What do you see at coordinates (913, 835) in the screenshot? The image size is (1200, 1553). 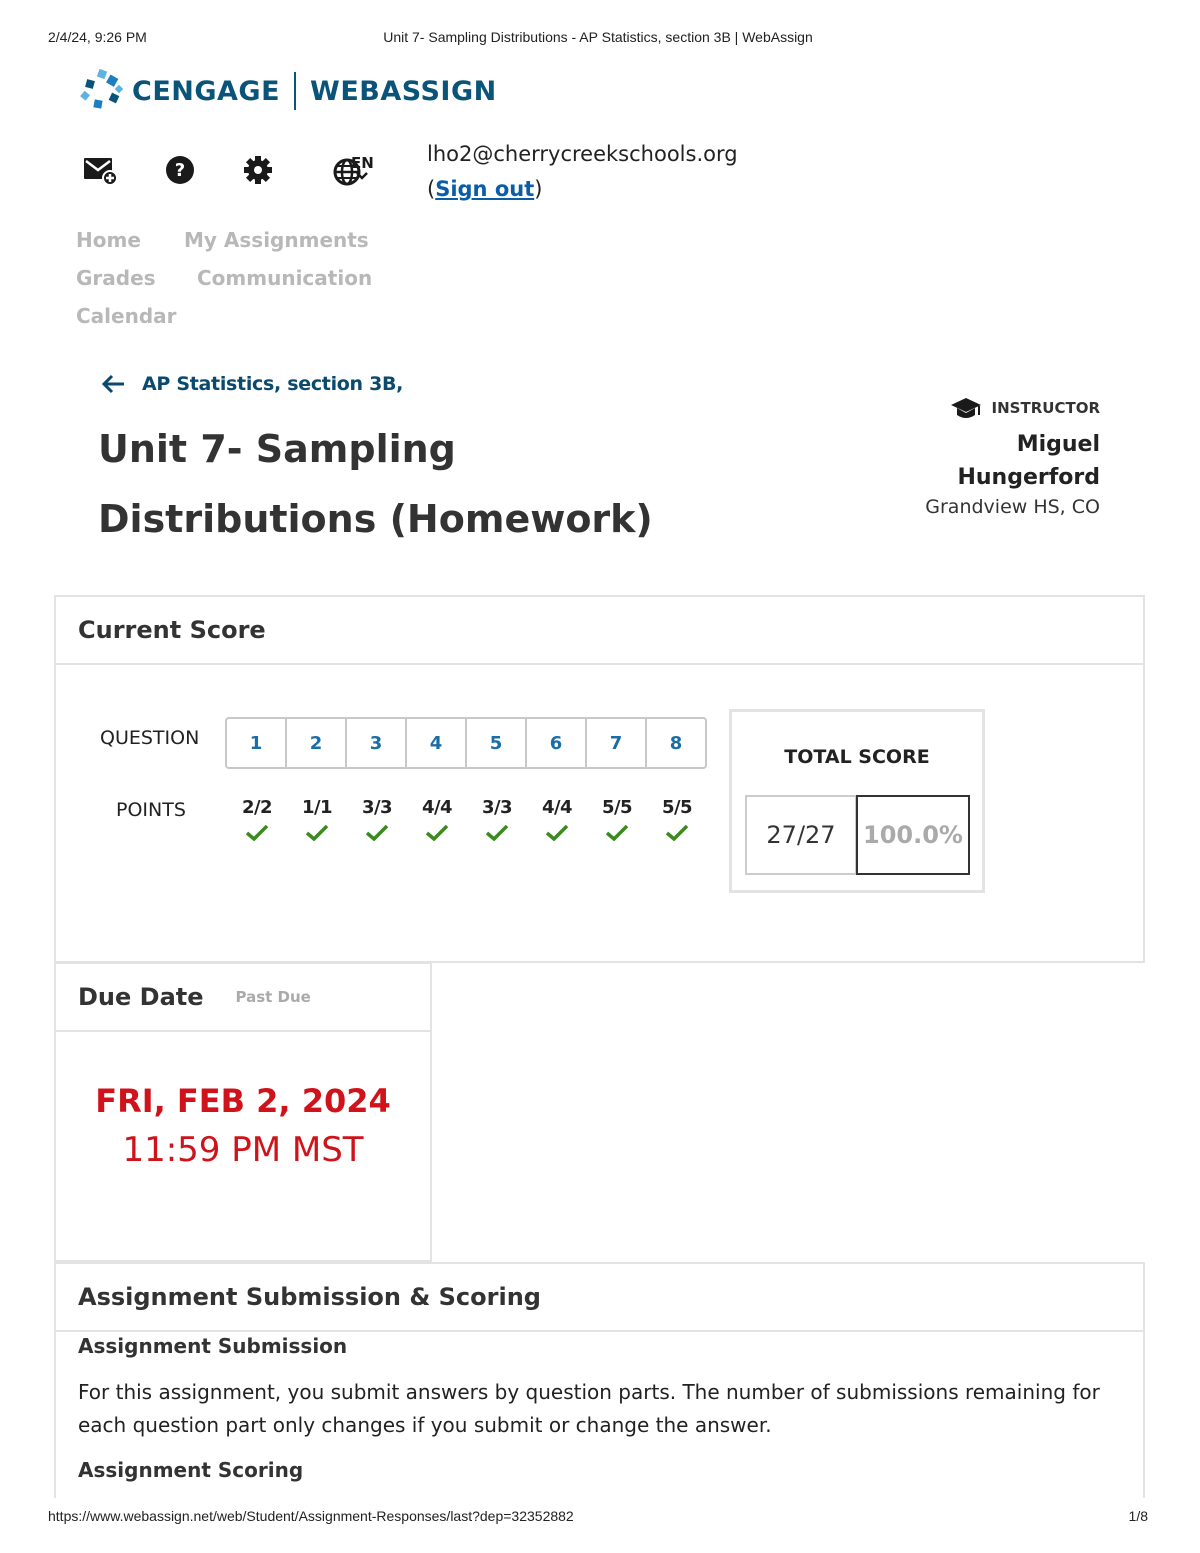 I see `total-score-percent: 100.0%` at bounding box center [913, 835].